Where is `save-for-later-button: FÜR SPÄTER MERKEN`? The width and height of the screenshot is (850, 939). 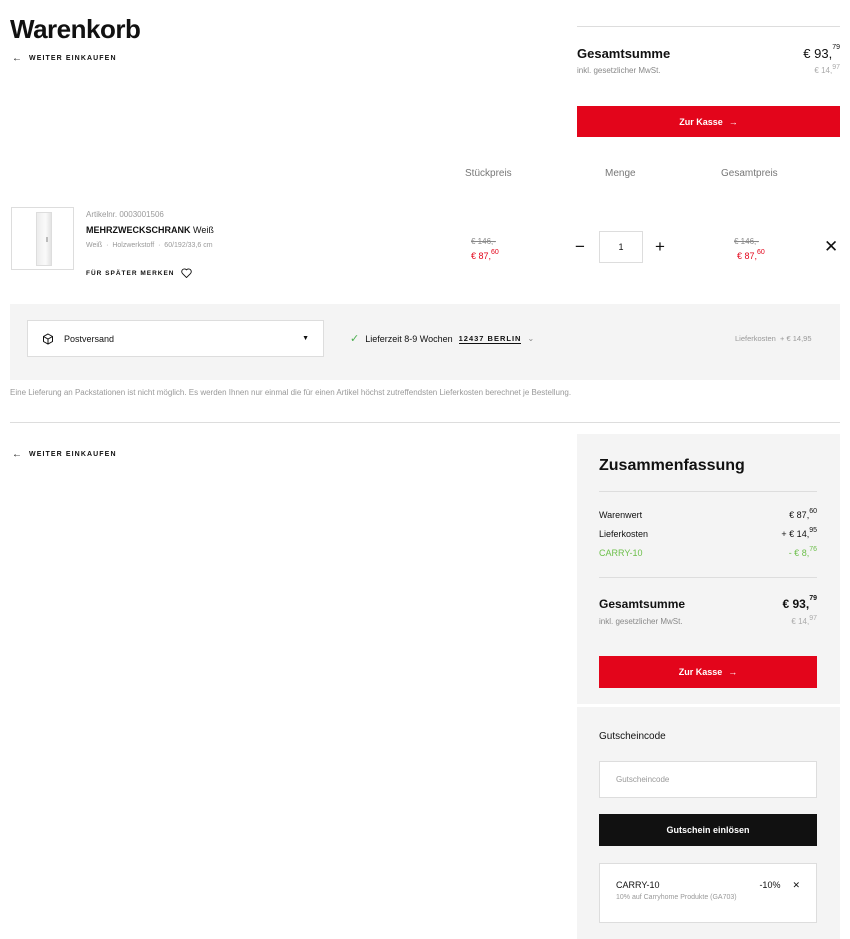
save-for-later-button: FÜR SPÄTER MERKEN is located at coordinates (139, 273).